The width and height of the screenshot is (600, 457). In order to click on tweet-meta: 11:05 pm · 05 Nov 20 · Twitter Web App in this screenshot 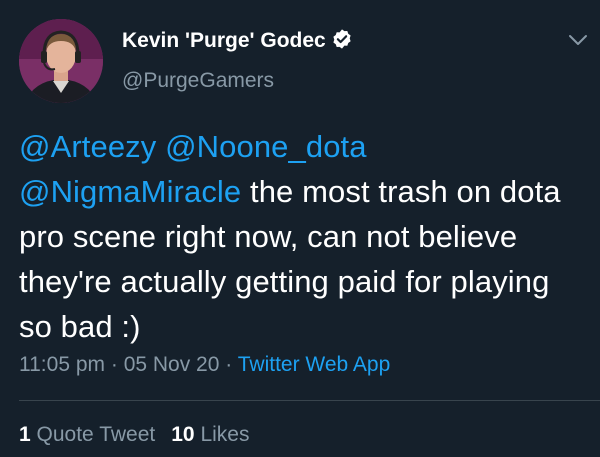, I will do `click(204, 365)`.